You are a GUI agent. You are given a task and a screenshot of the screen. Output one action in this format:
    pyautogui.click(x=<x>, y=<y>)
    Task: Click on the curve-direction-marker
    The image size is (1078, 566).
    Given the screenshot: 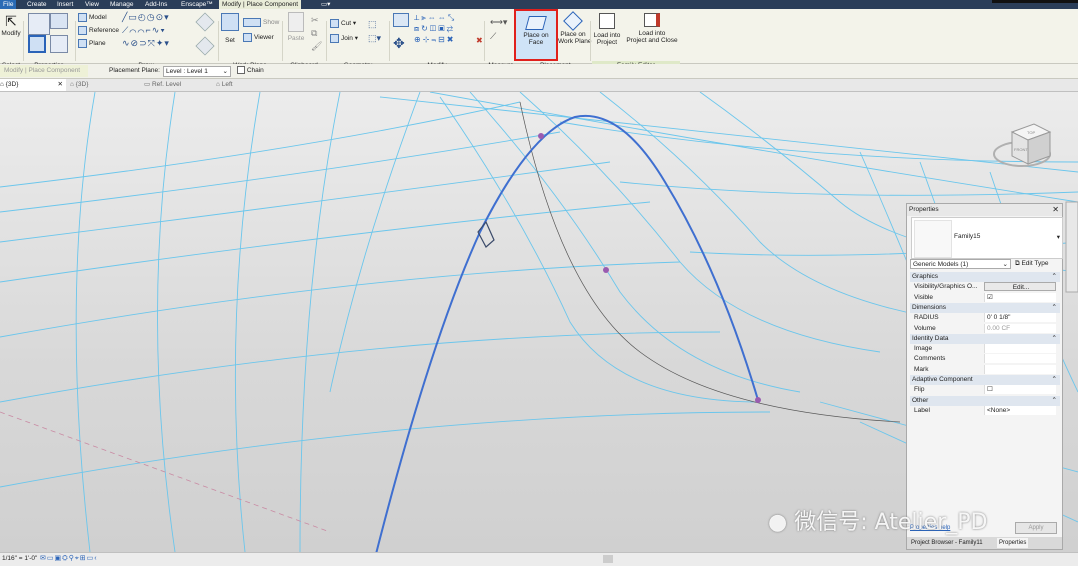 What is the action you would take?
    pyautogui.click(x=486, y=234)
    